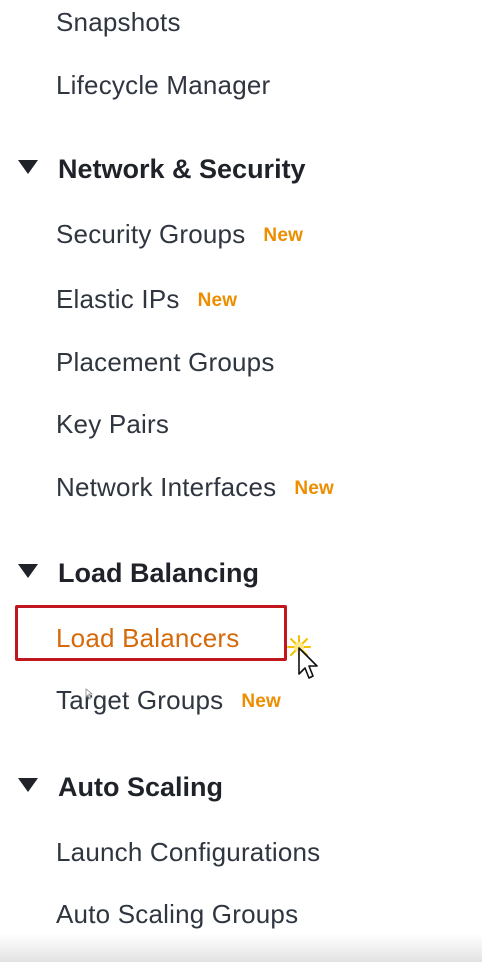 This screenshot has width=482, height=962. What do you see at coordinates (166, 487) in the screenshot?
I see `nav-item-label: Network Interfaces` at bounding box center [166, 487].